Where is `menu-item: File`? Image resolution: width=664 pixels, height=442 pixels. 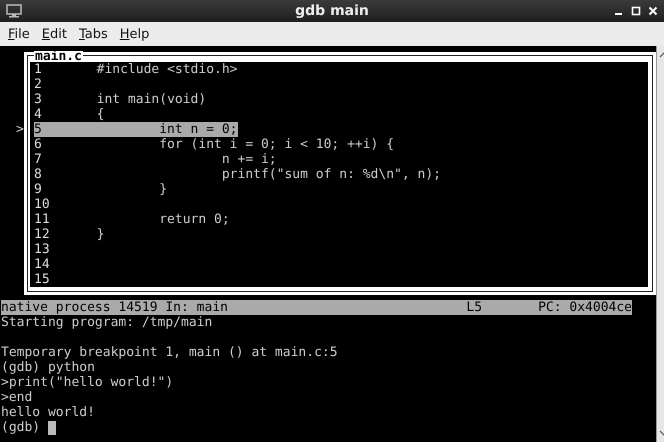
menu-item: File is located at coordinates (19, 34).